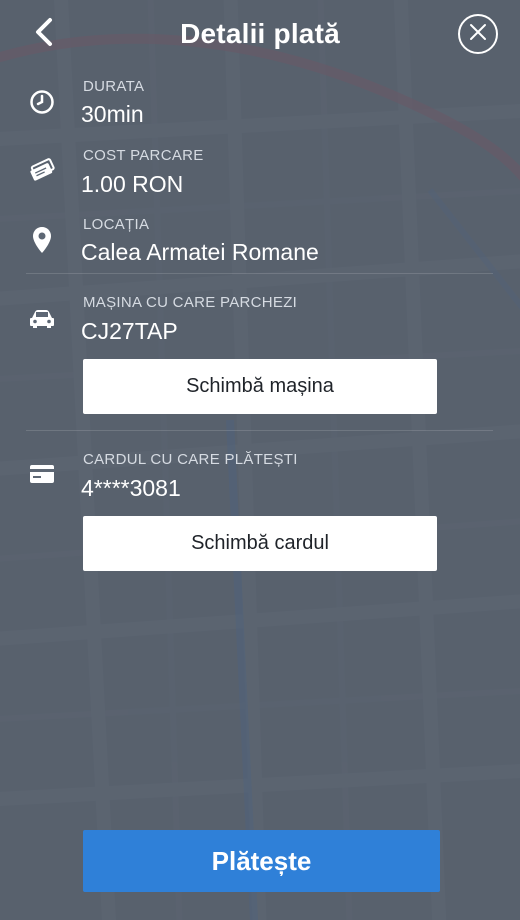  I want to click on location-value: Calea Armatei Romane, so click(200, 252).